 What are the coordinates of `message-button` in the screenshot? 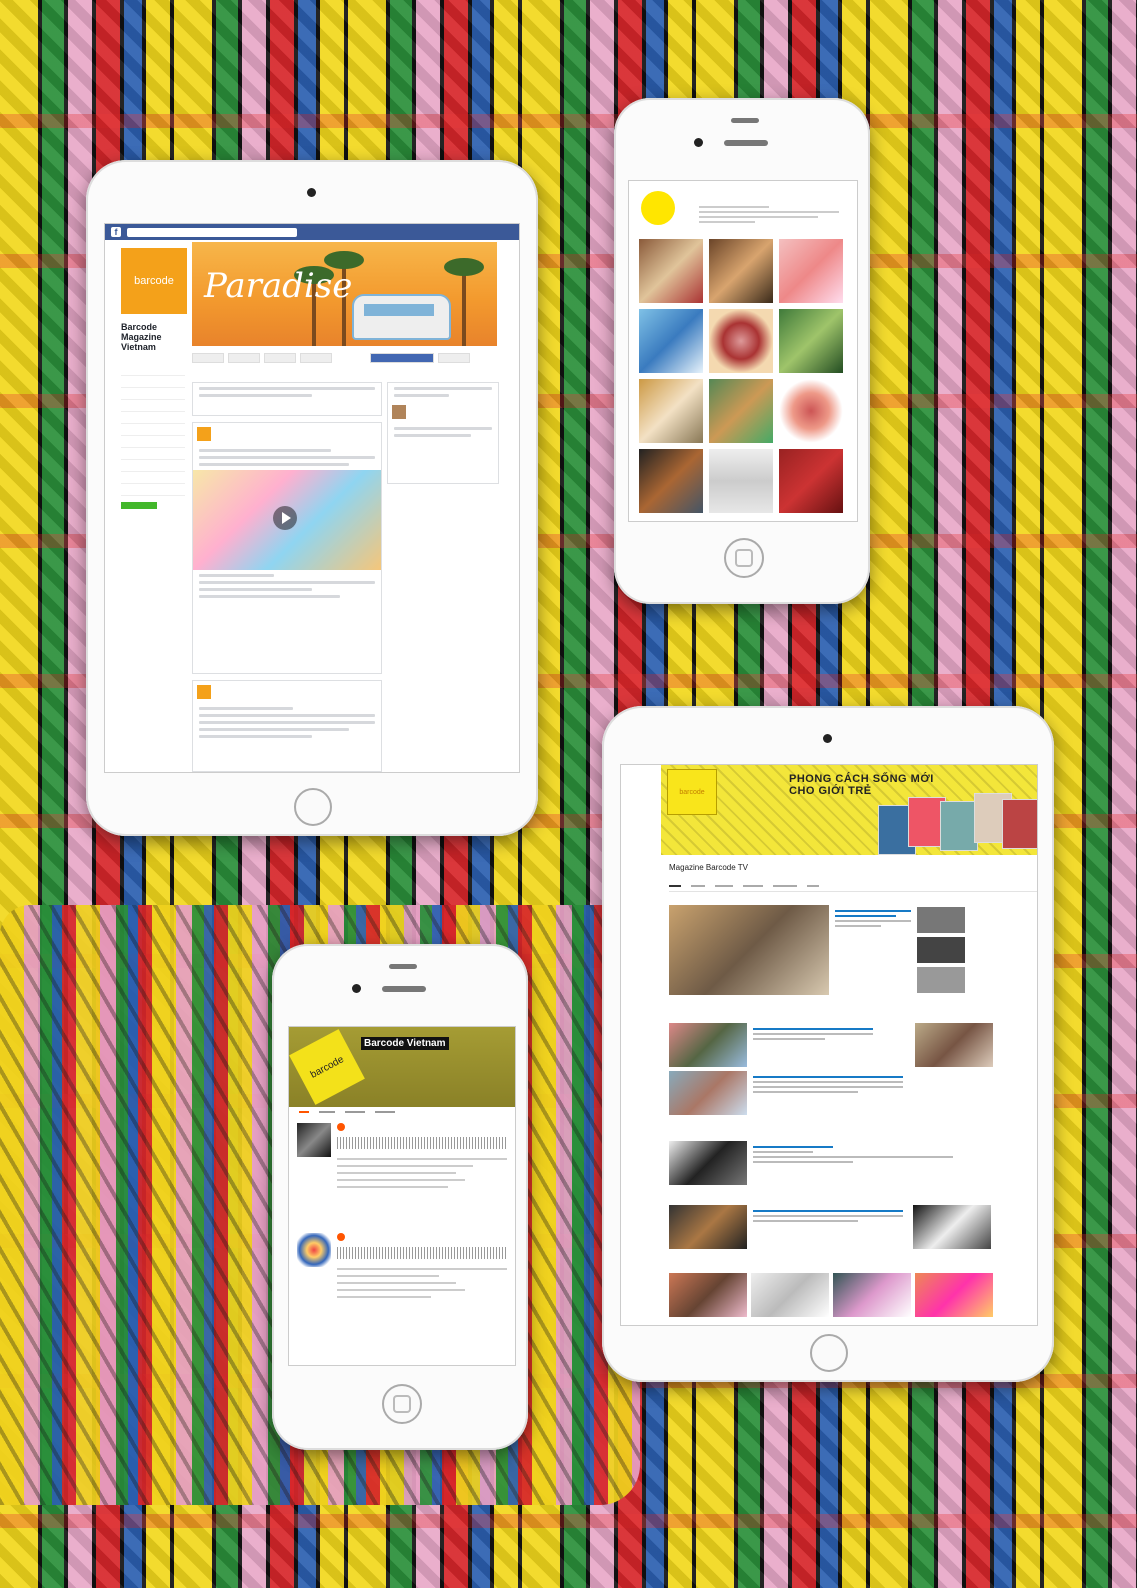 It's located at (454, 358).